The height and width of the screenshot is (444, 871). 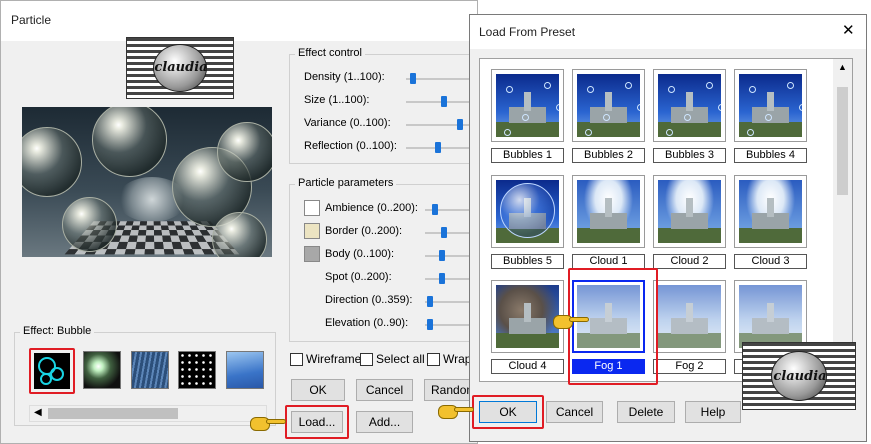 What do you see at coordinates (38, 412) in the screenshot?
I see `scroll-left-arrow: ◀` at bounding box center [38, 412].